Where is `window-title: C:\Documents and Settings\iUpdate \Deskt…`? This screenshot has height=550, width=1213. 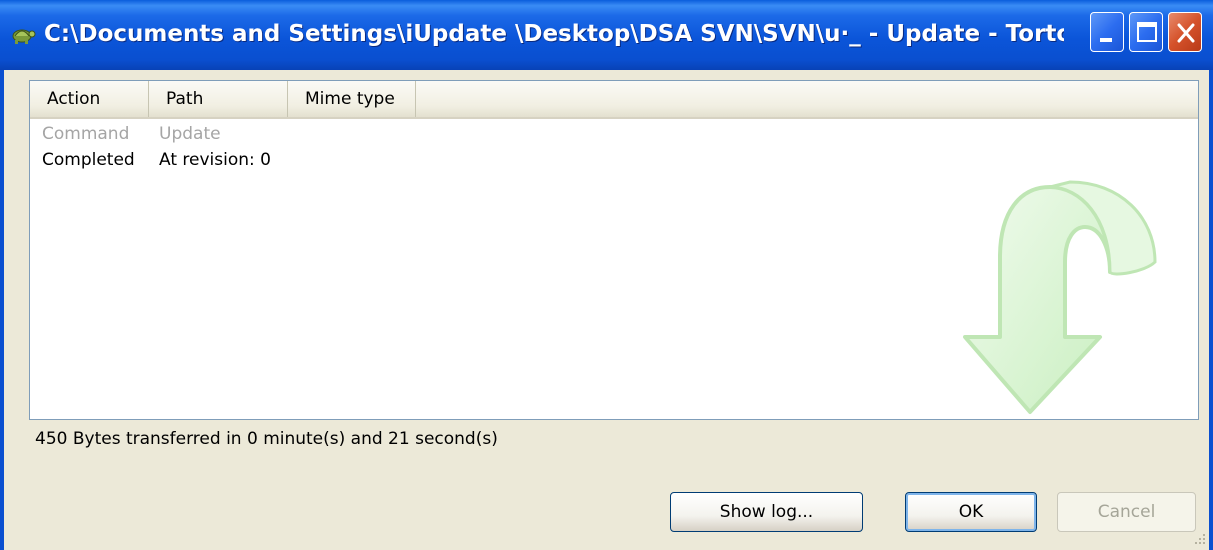 window-title: C:\Documents and Settings\iUpdate \Deskt… is located at coordinates (554, 34).